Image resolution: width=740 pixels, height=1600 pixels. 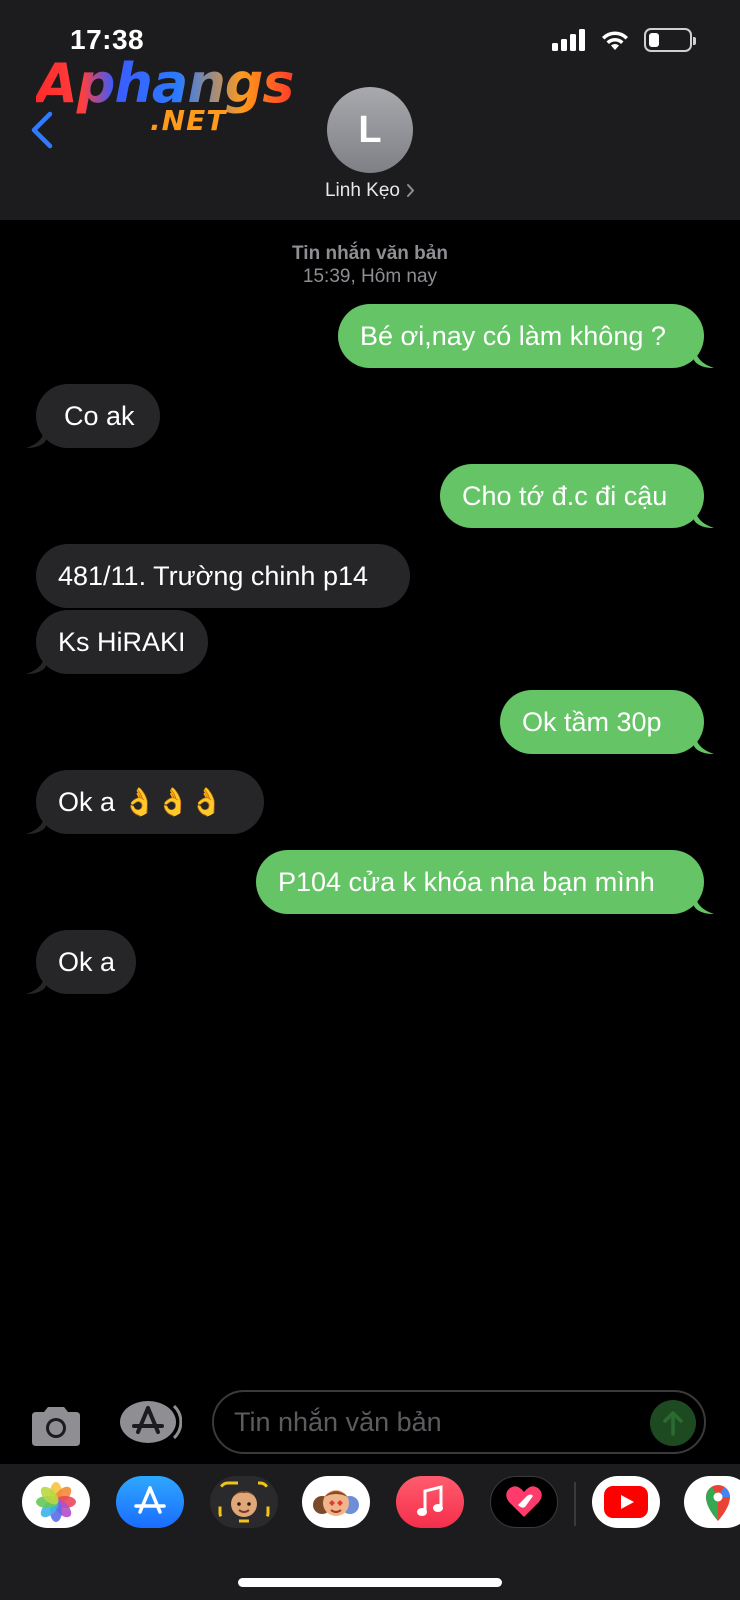 What do you see at coordinates (362, 190) in the screenshot?
I see `contact-name: Linh Kẹo` at bounding box center [362, 190].